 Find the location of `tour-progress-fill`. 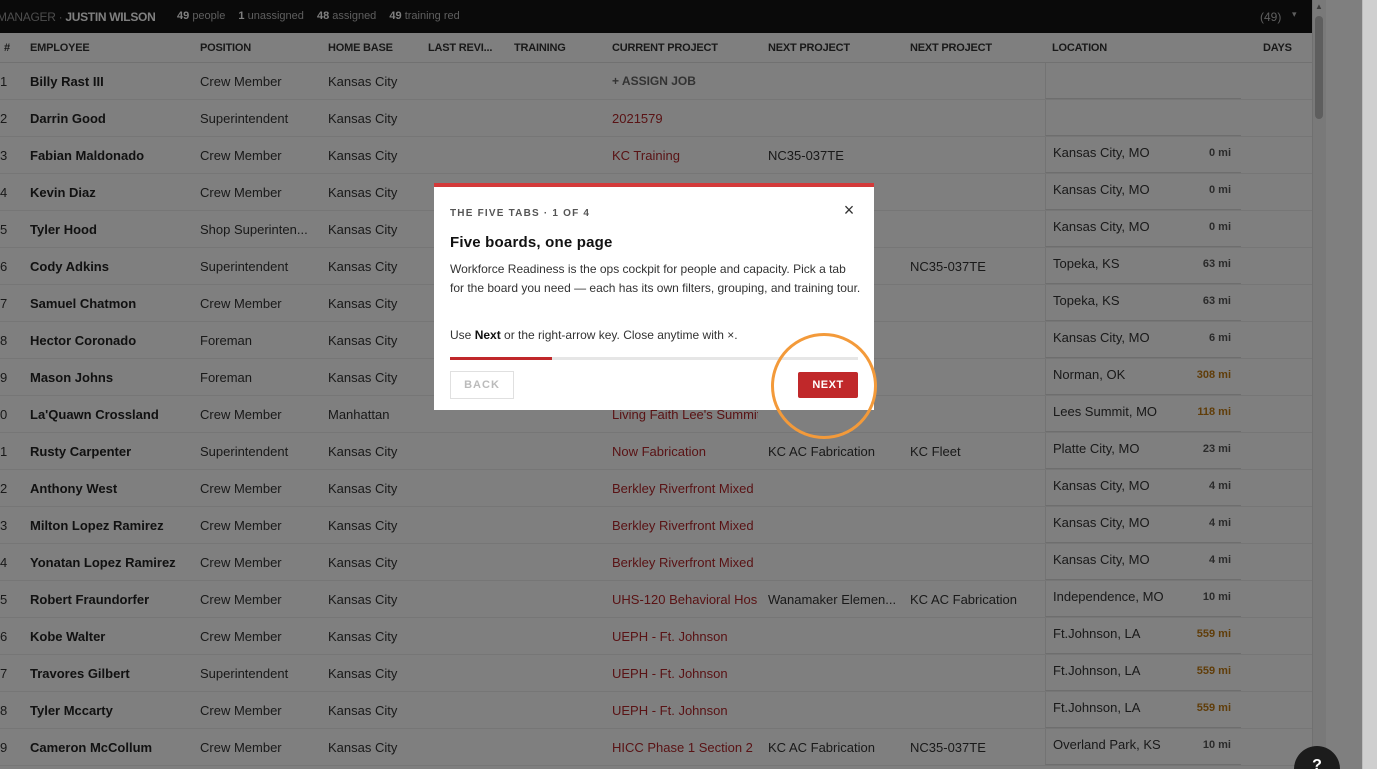

tour-progress-fill is located at coordinates (501, 358).